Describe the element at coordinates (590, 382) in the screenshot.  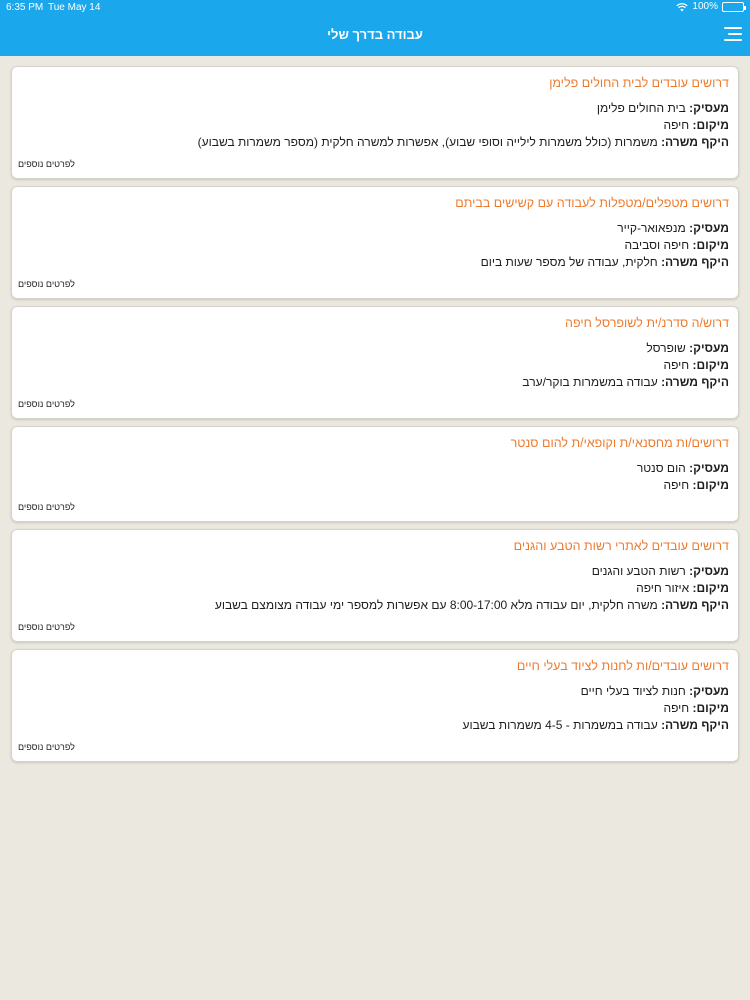
I see `scope-value: עבודה במשמרות בוקר/ערב` at that location.